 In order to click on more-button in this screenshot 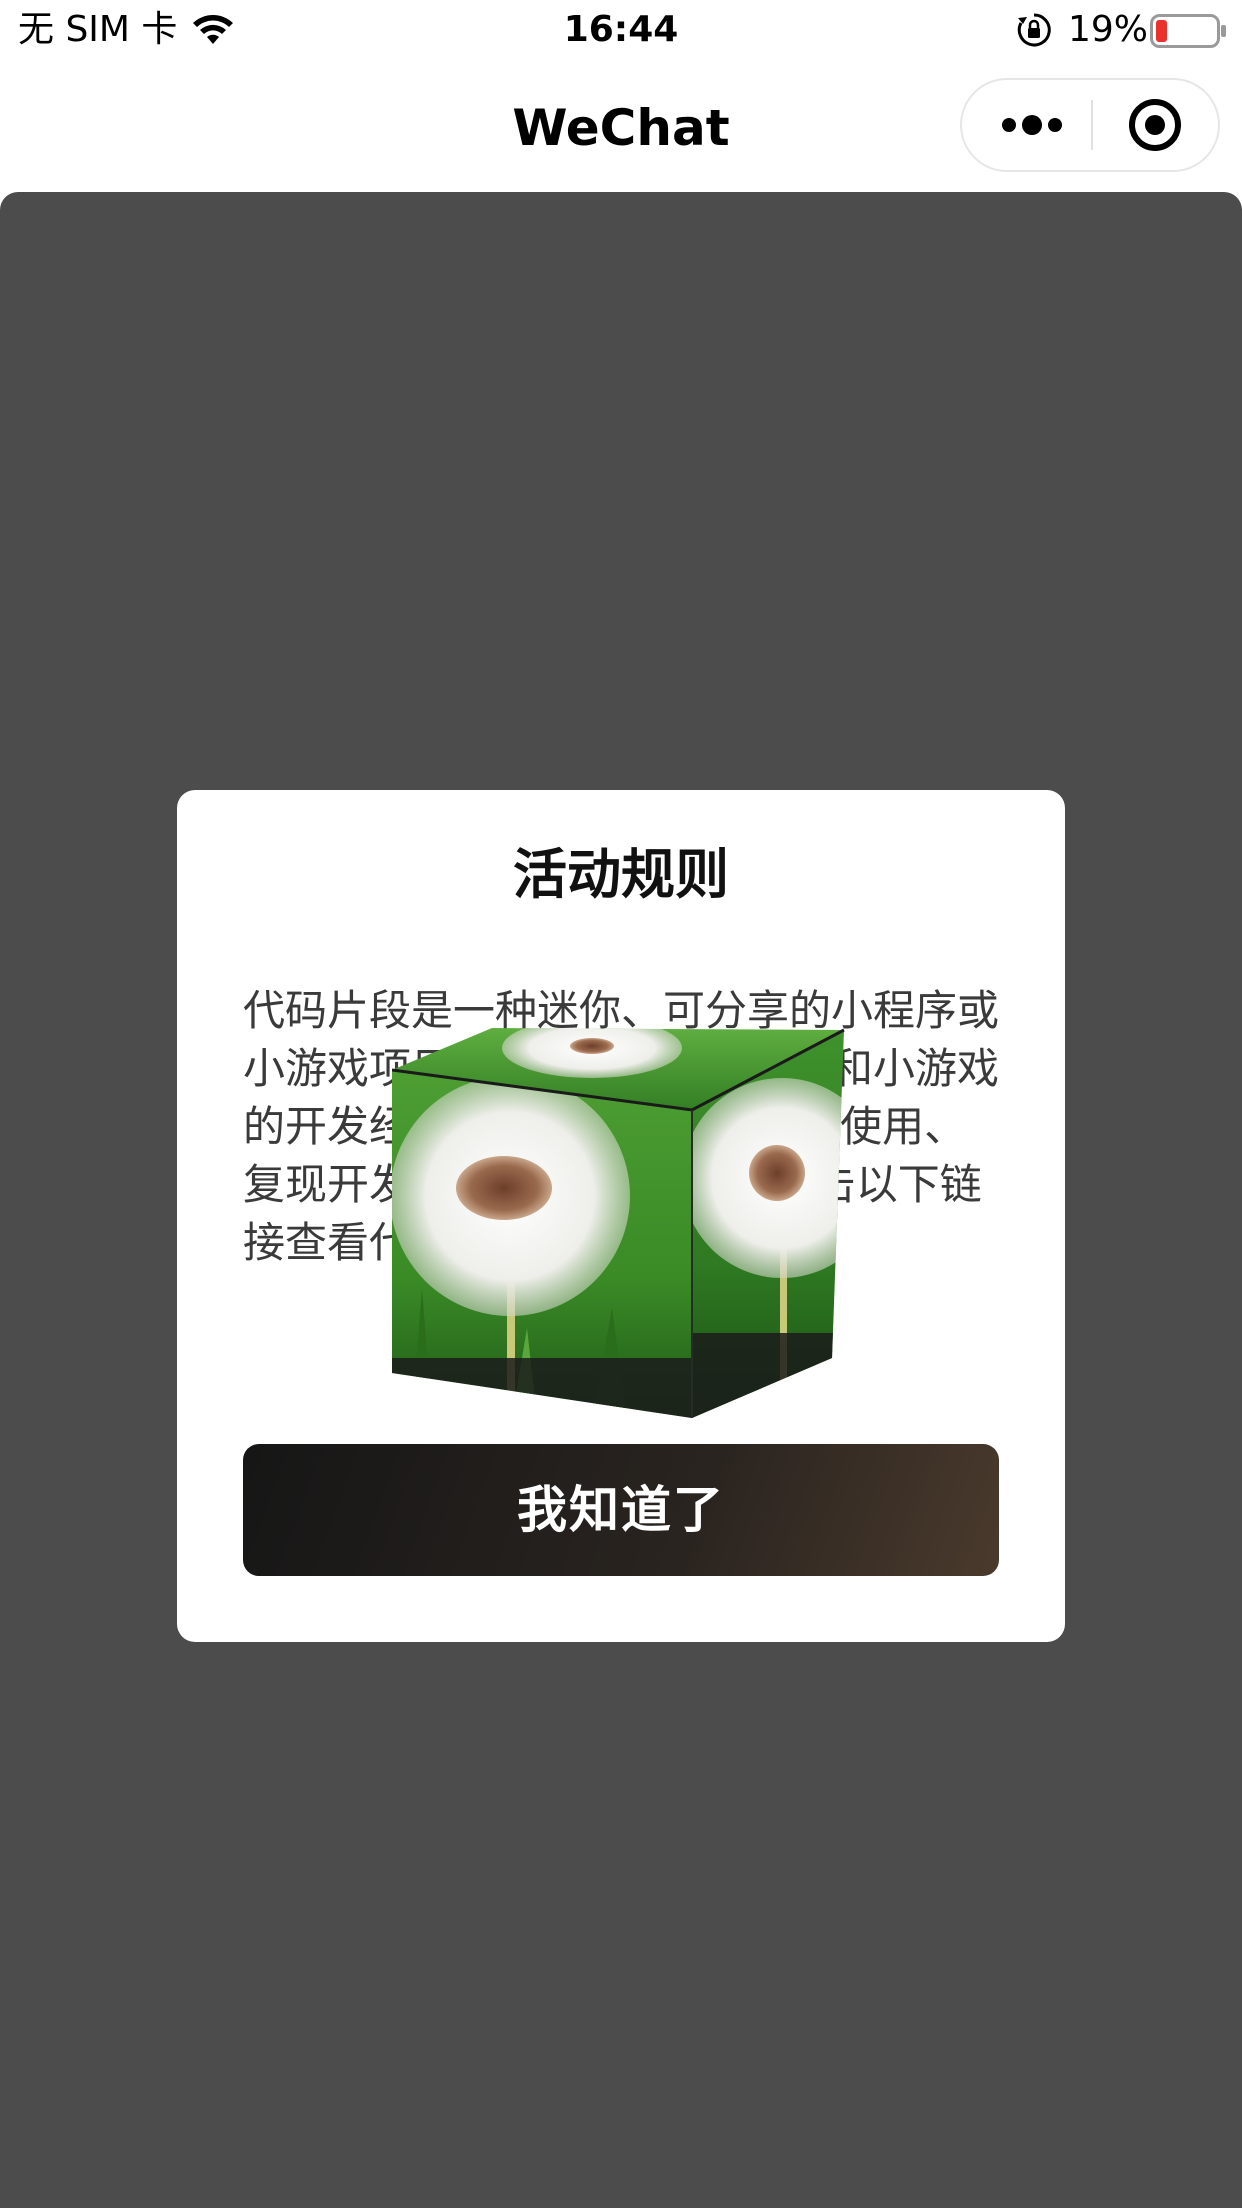, I will do `click(1026, 125)`.